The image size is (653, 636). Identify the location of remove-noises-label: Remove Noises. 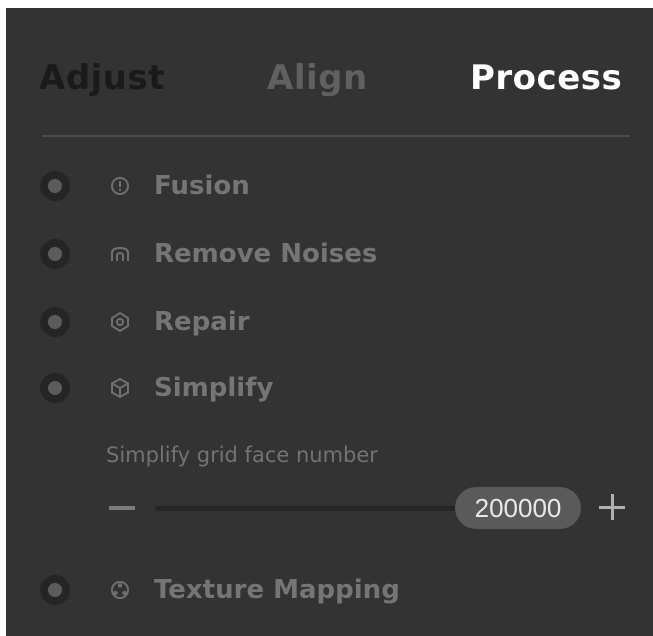
(266, 254).